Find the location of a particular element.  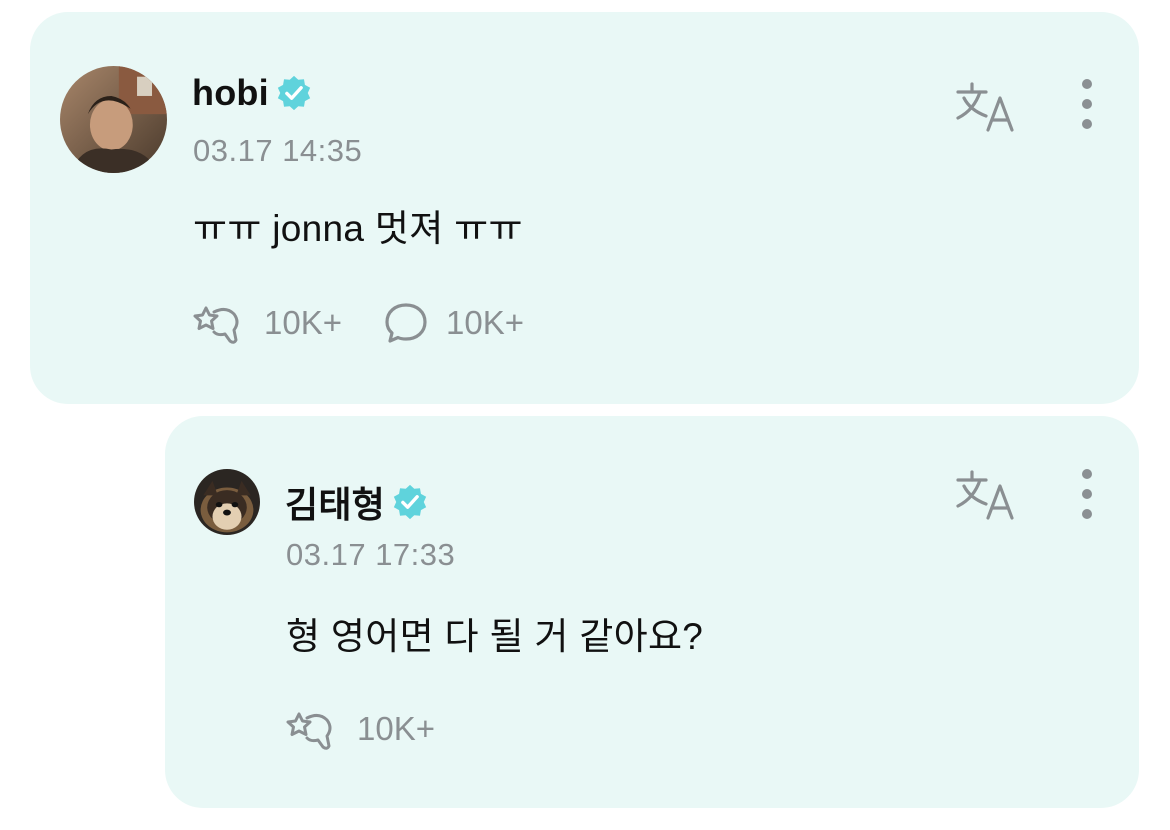

author-row: hobi is located at coordinates (252, 93).